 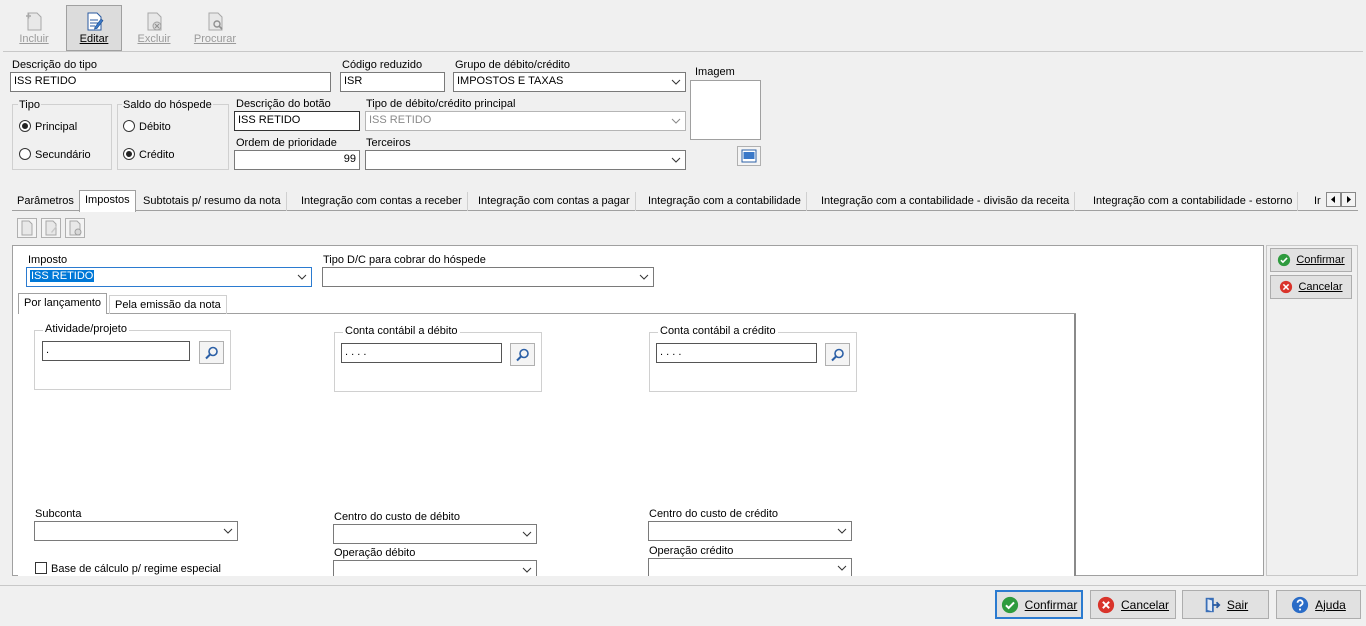 I want to click on codigo-reduzido-input: ISR, so click(x=392, y=82).